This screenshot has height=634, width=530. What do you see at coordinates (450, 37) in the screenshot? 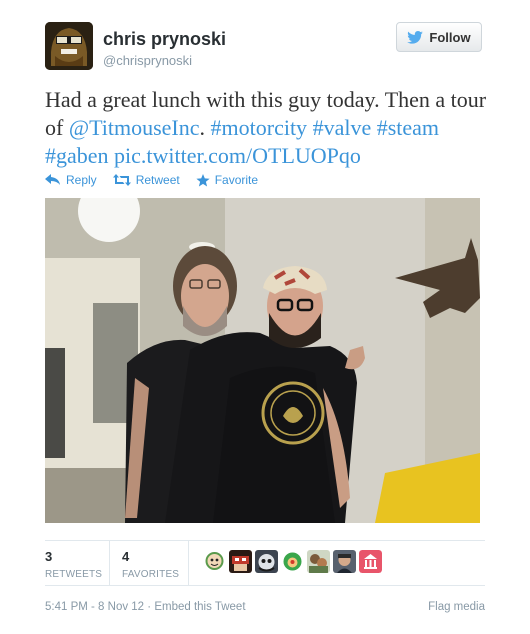
I see `follow-label: Follow` at bounding box center [450, 37].